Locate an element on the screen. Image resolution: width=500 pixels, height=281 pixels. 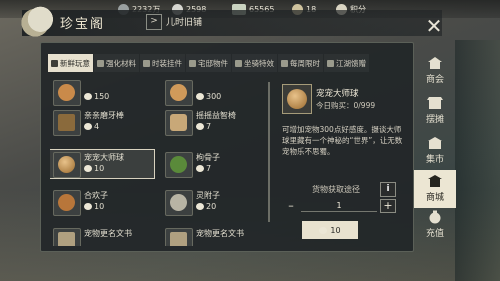
tab-enhance-materials: 强化材料 is located at coordinates (116, 63).